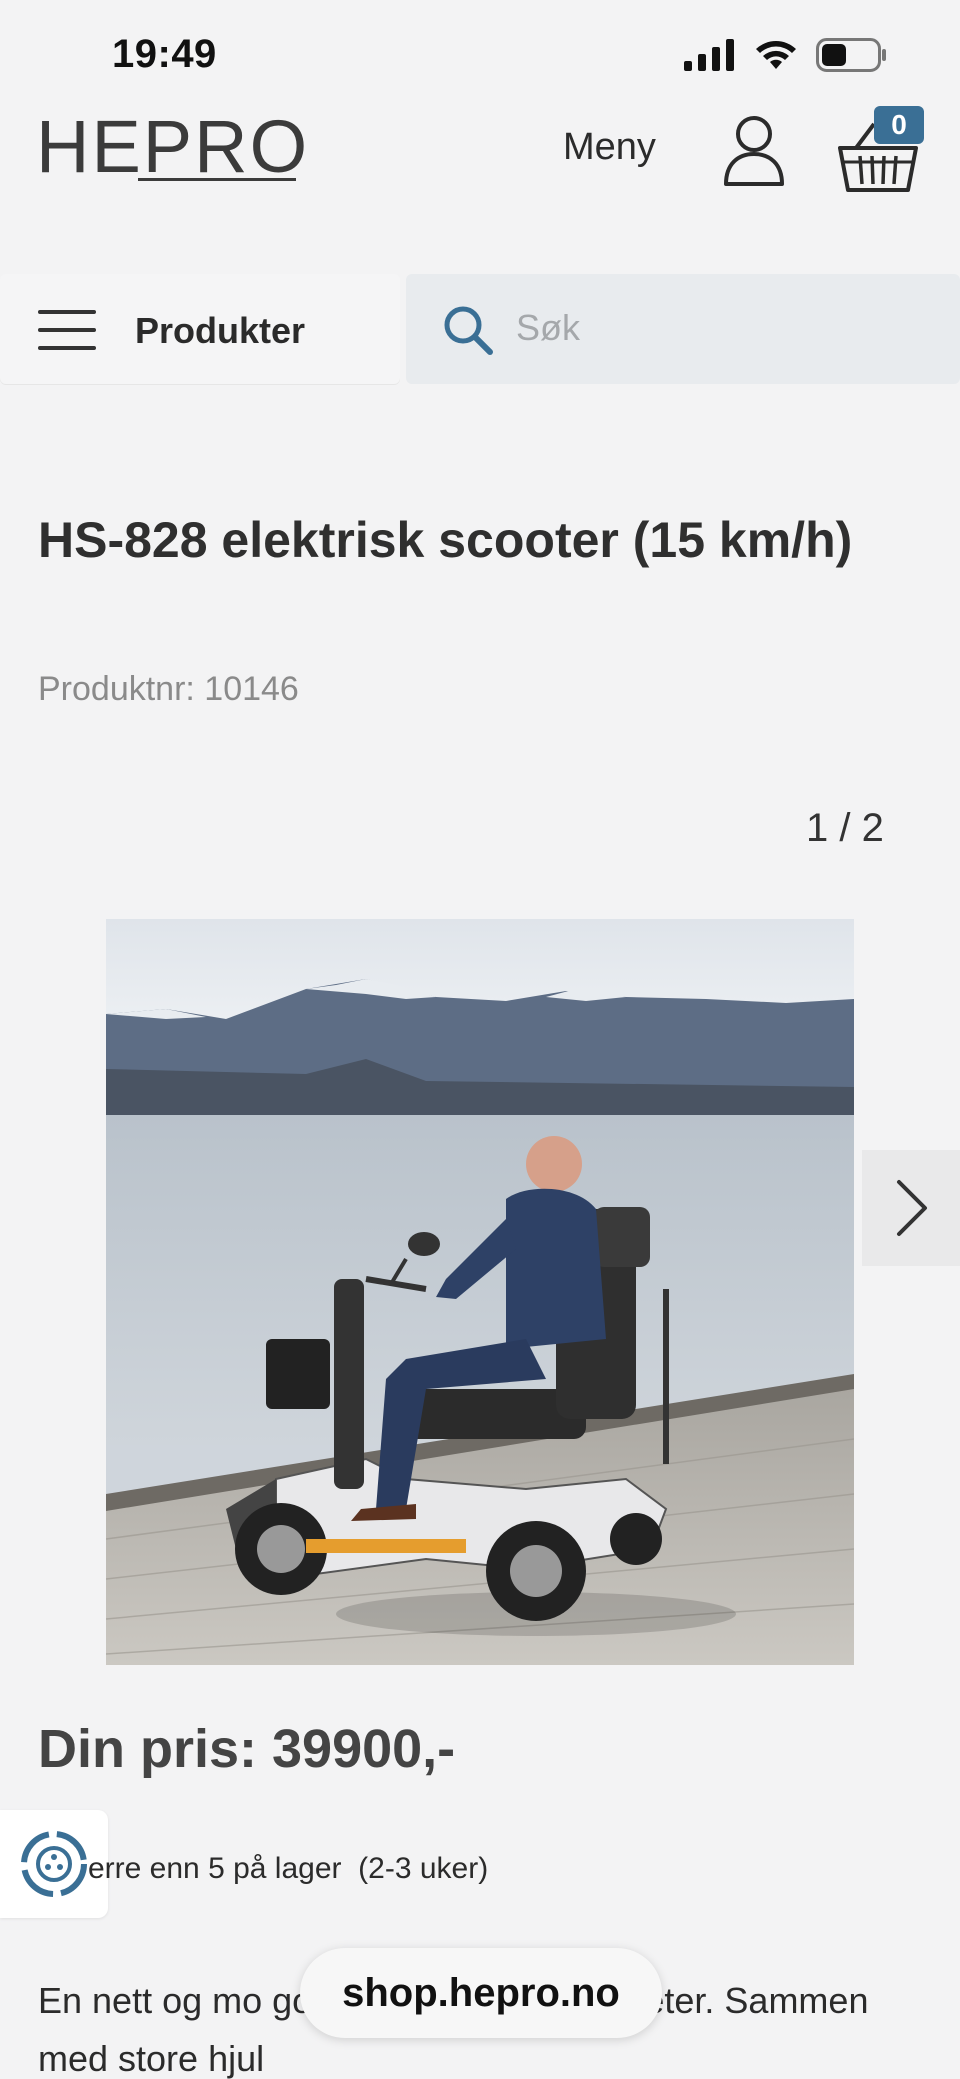  I want to click on product-price: Din pris: 39900,-, so click(247, 1749).